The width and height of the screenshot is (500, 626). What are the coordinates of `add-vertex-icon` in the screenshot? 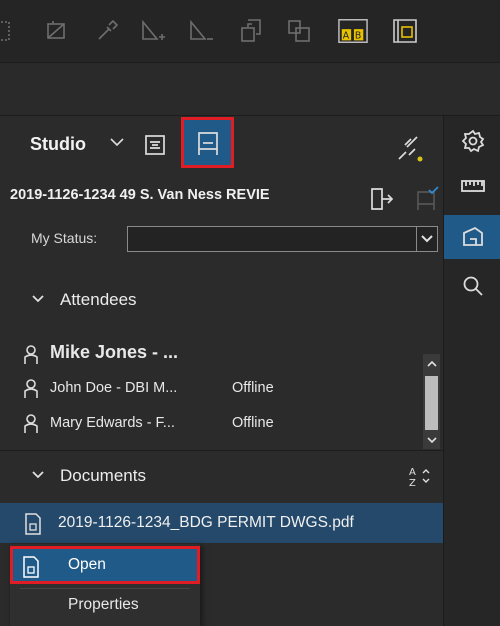 It's located at (153, 31).